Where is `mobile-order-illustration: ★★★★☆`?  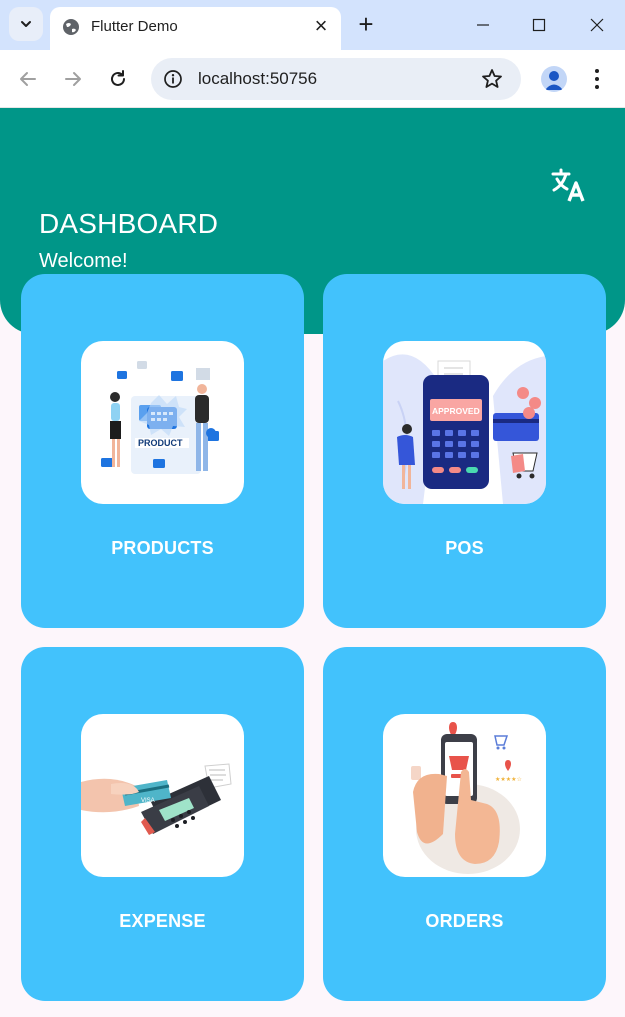 mobile-order-illustration: ★★★★☆ is located at coordinates (464, 795).